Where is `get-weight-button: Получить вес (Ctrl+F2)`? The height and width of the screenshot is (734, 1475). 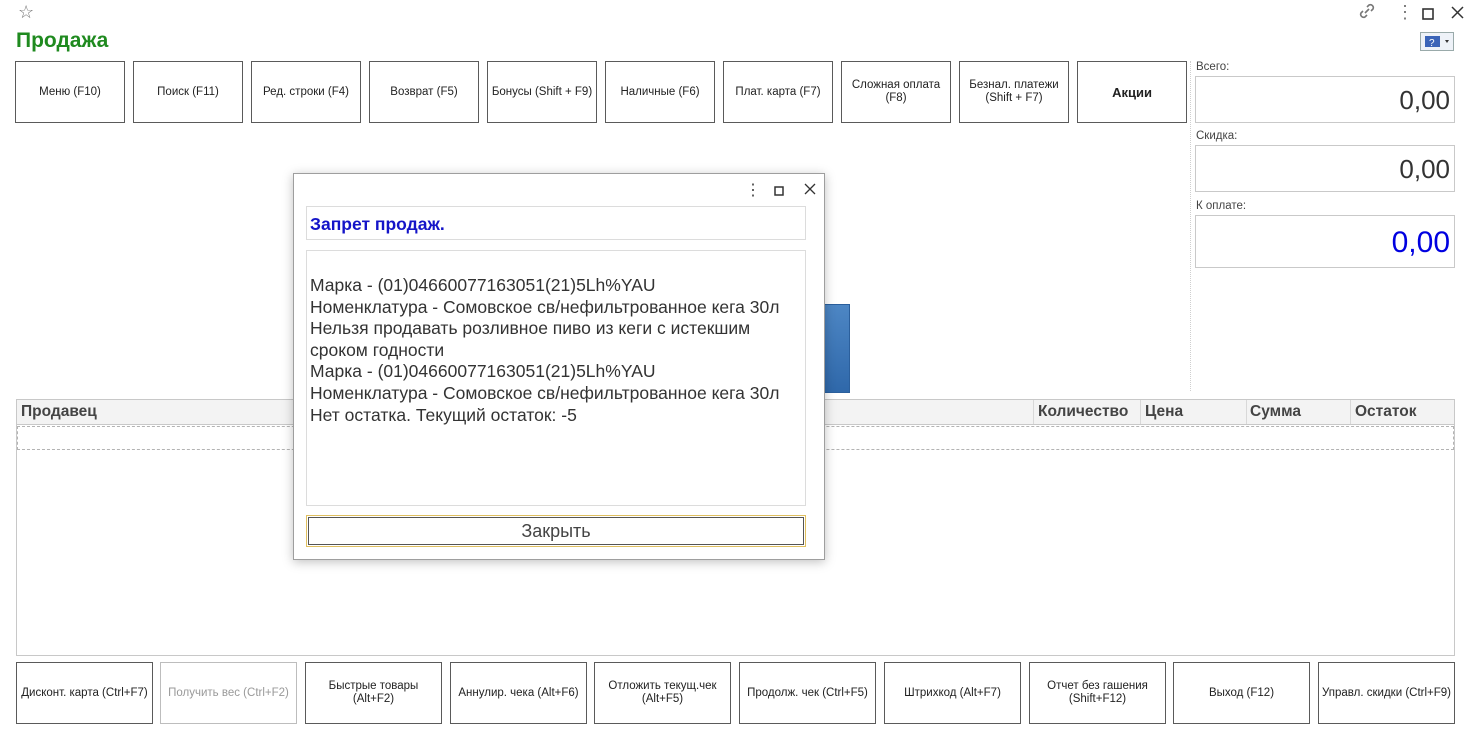
get-weight-button: Получить вес (Ctrl+F2) is located at coordinates (228, 693).